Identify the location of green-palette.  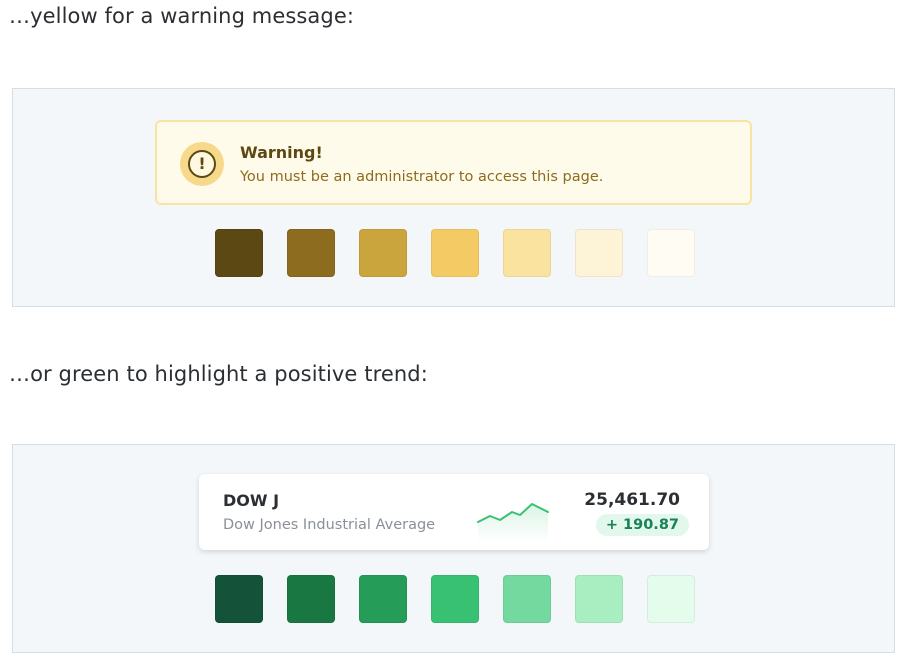
(455, 599).